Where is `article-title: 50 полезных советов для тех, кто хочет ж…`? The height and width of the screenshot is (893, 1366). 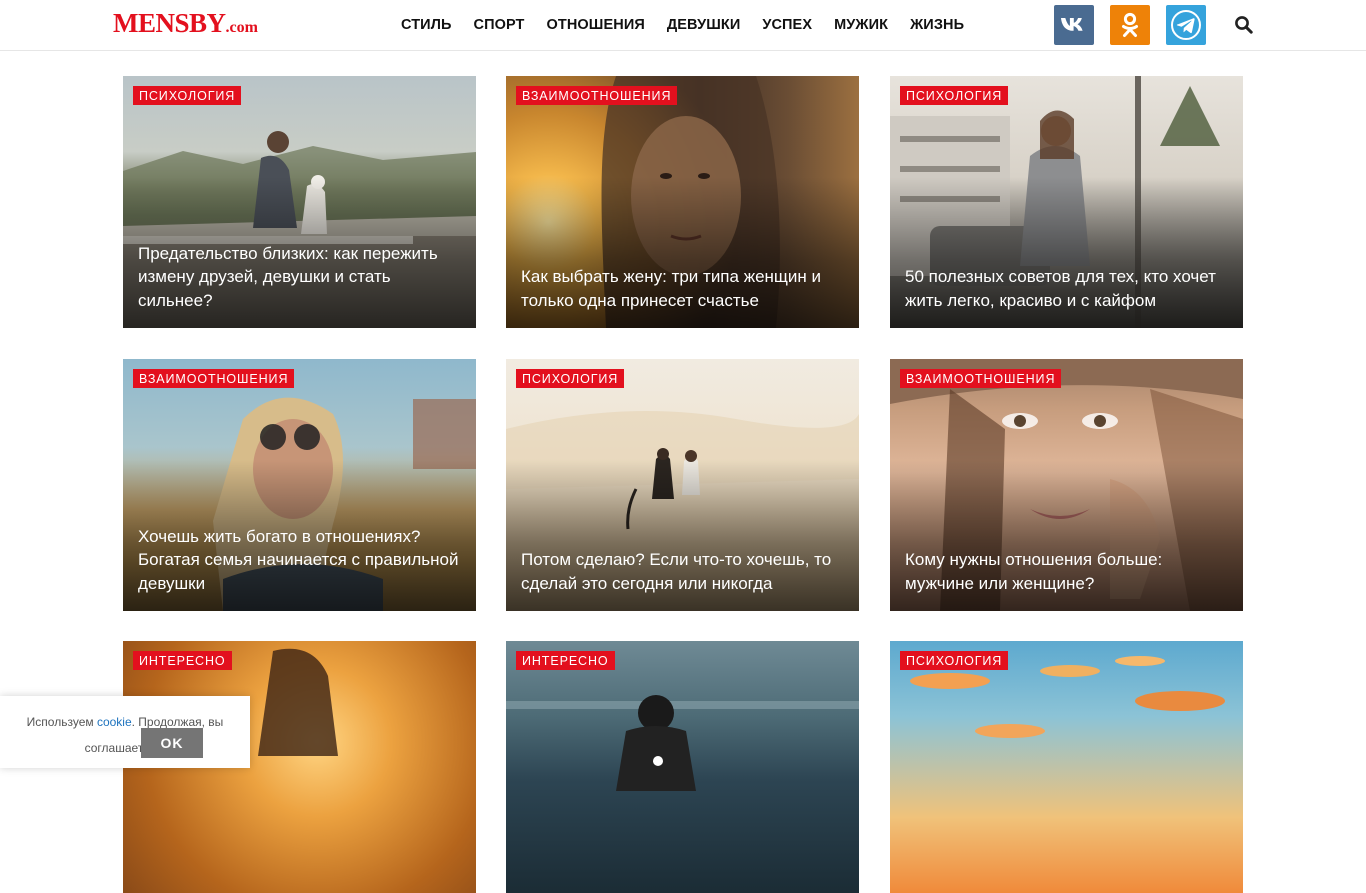 article-title: 50 полезных советов для тех, кто хочет ж… is located at coordinates (1067, 288).